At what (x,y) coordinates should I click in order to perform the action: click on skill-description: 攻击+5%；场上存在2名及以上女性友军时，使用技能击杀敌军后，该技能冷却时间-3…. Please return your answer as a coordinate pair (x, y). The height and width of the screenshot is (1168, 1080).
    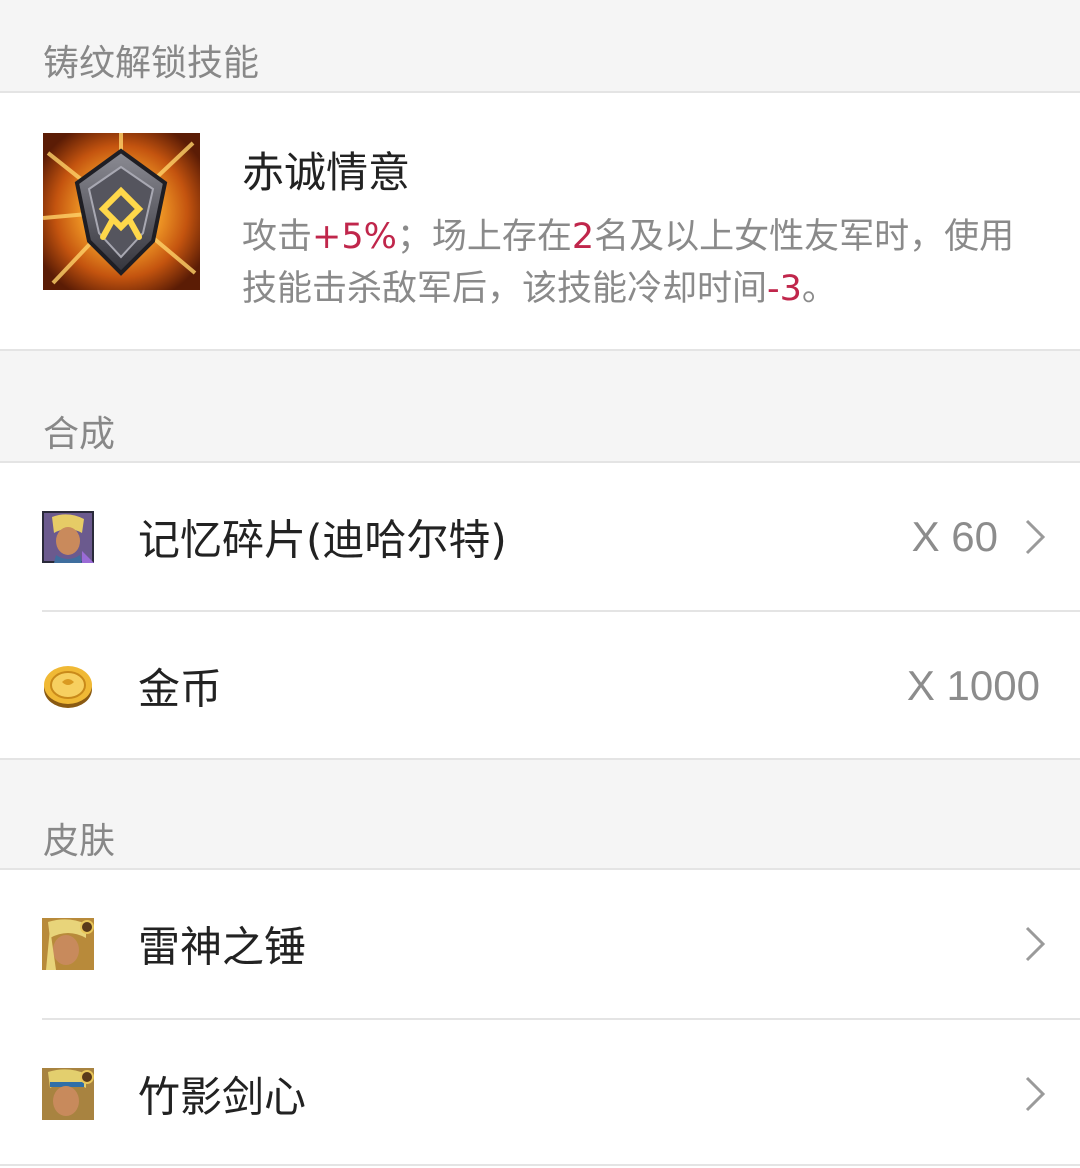
    Looking at the image, I should click on (642, 263).